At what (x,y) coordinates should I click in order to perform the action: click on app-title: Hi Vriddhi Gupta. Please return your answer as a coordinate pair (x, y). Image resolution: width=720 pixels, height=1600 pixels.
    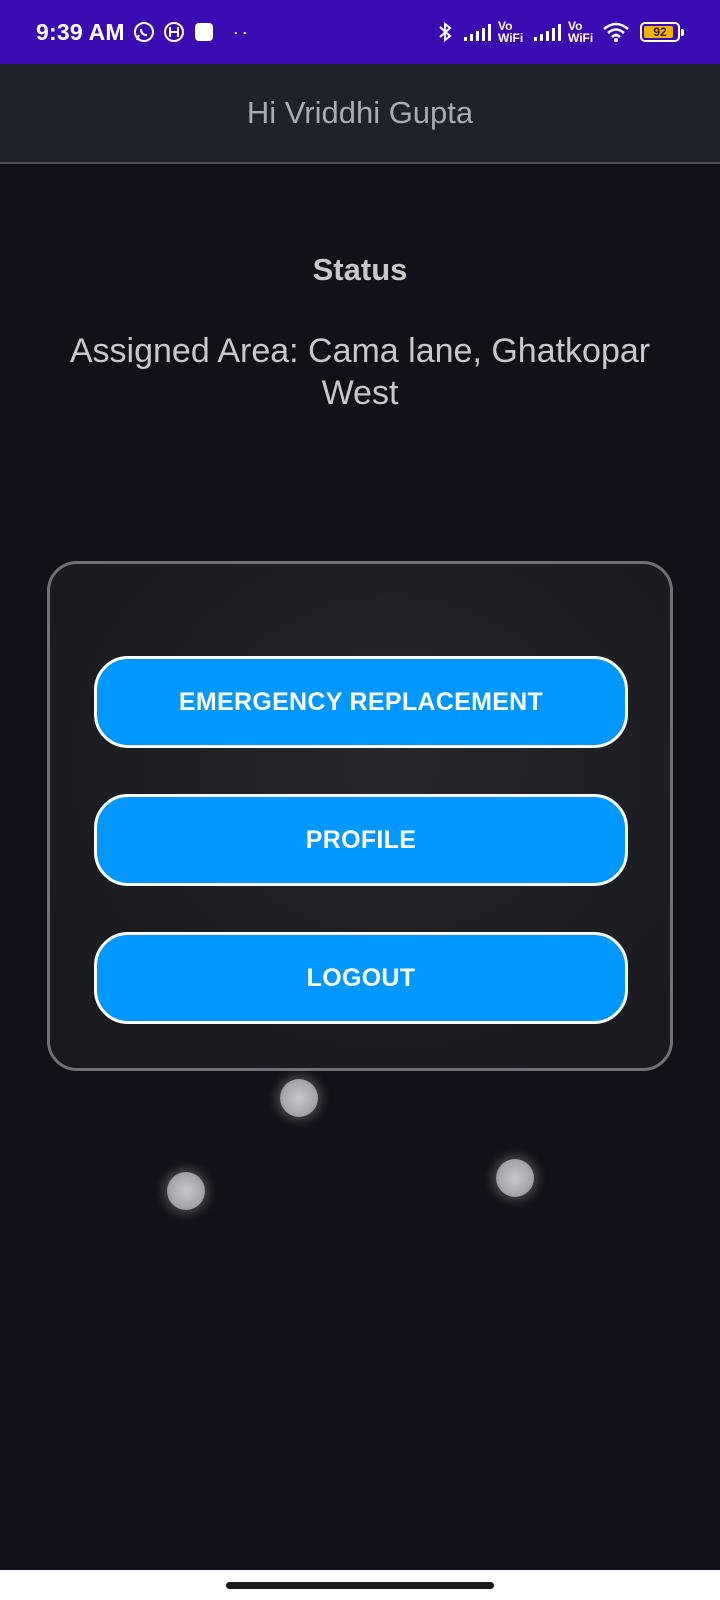
    Looking at the image, I should click on (360, 112).